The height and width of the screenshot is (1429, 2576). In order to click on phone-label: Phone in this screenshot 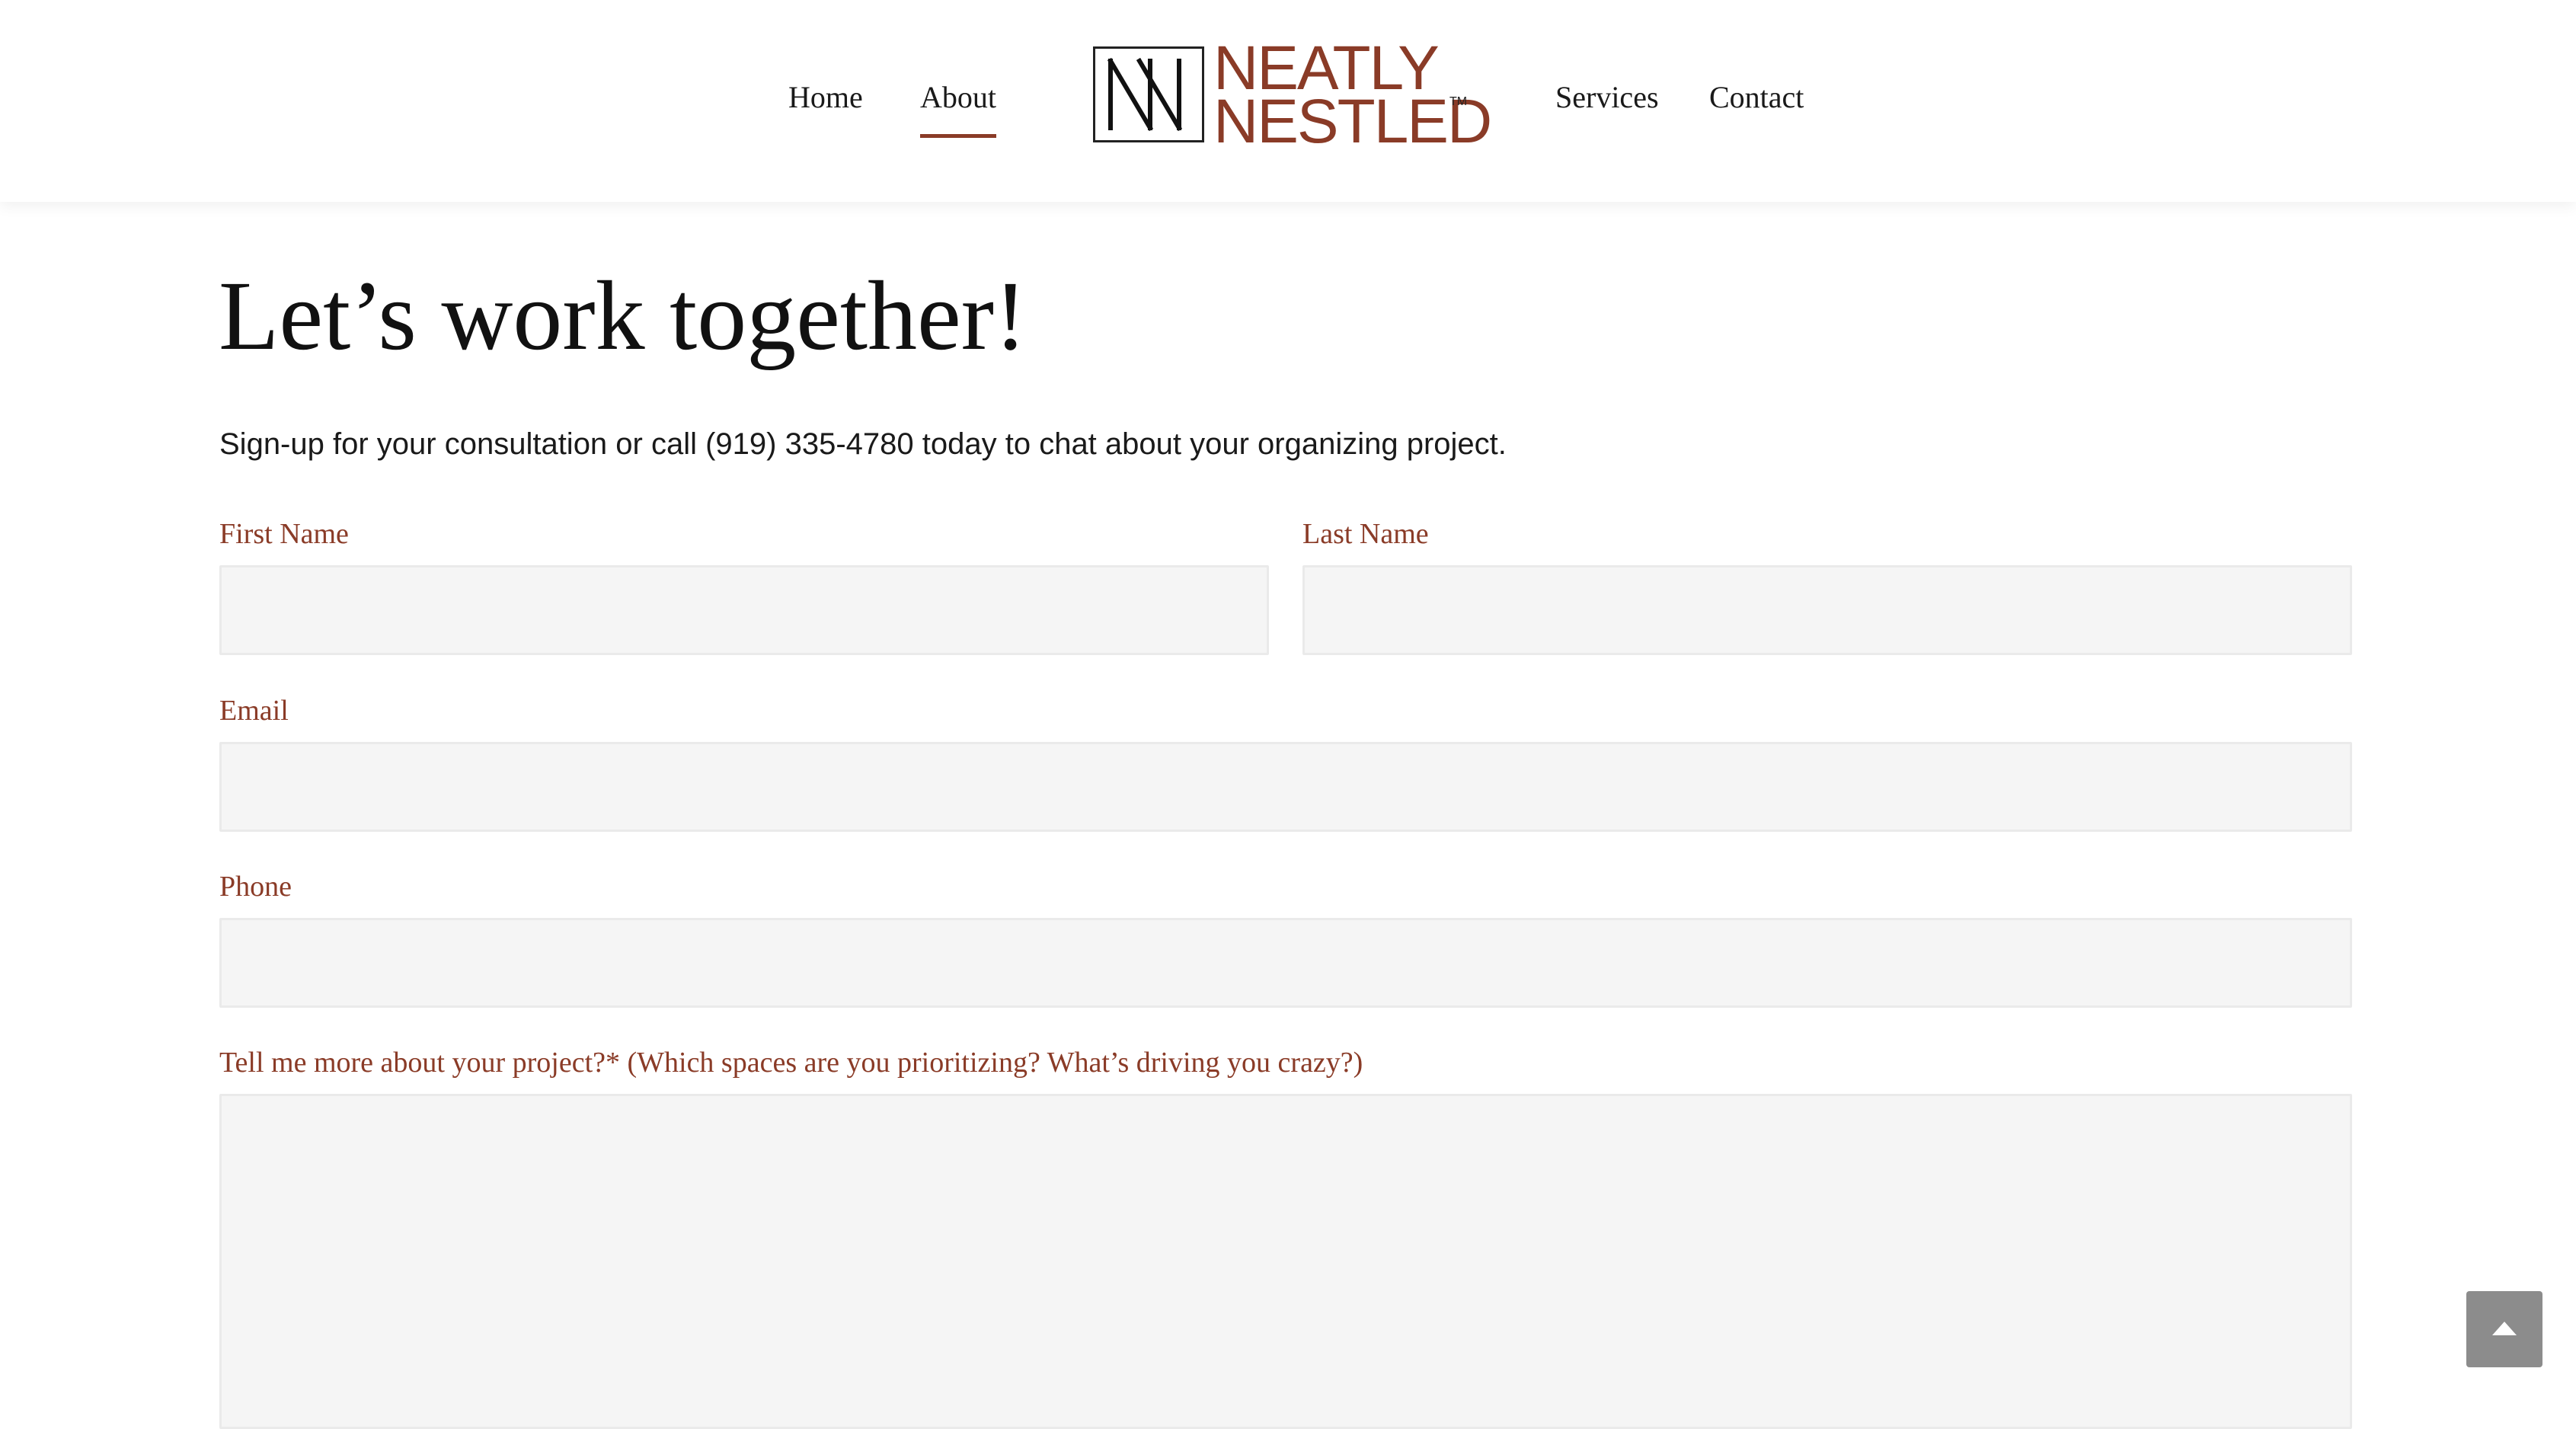, I will do `click(256, 887)`.